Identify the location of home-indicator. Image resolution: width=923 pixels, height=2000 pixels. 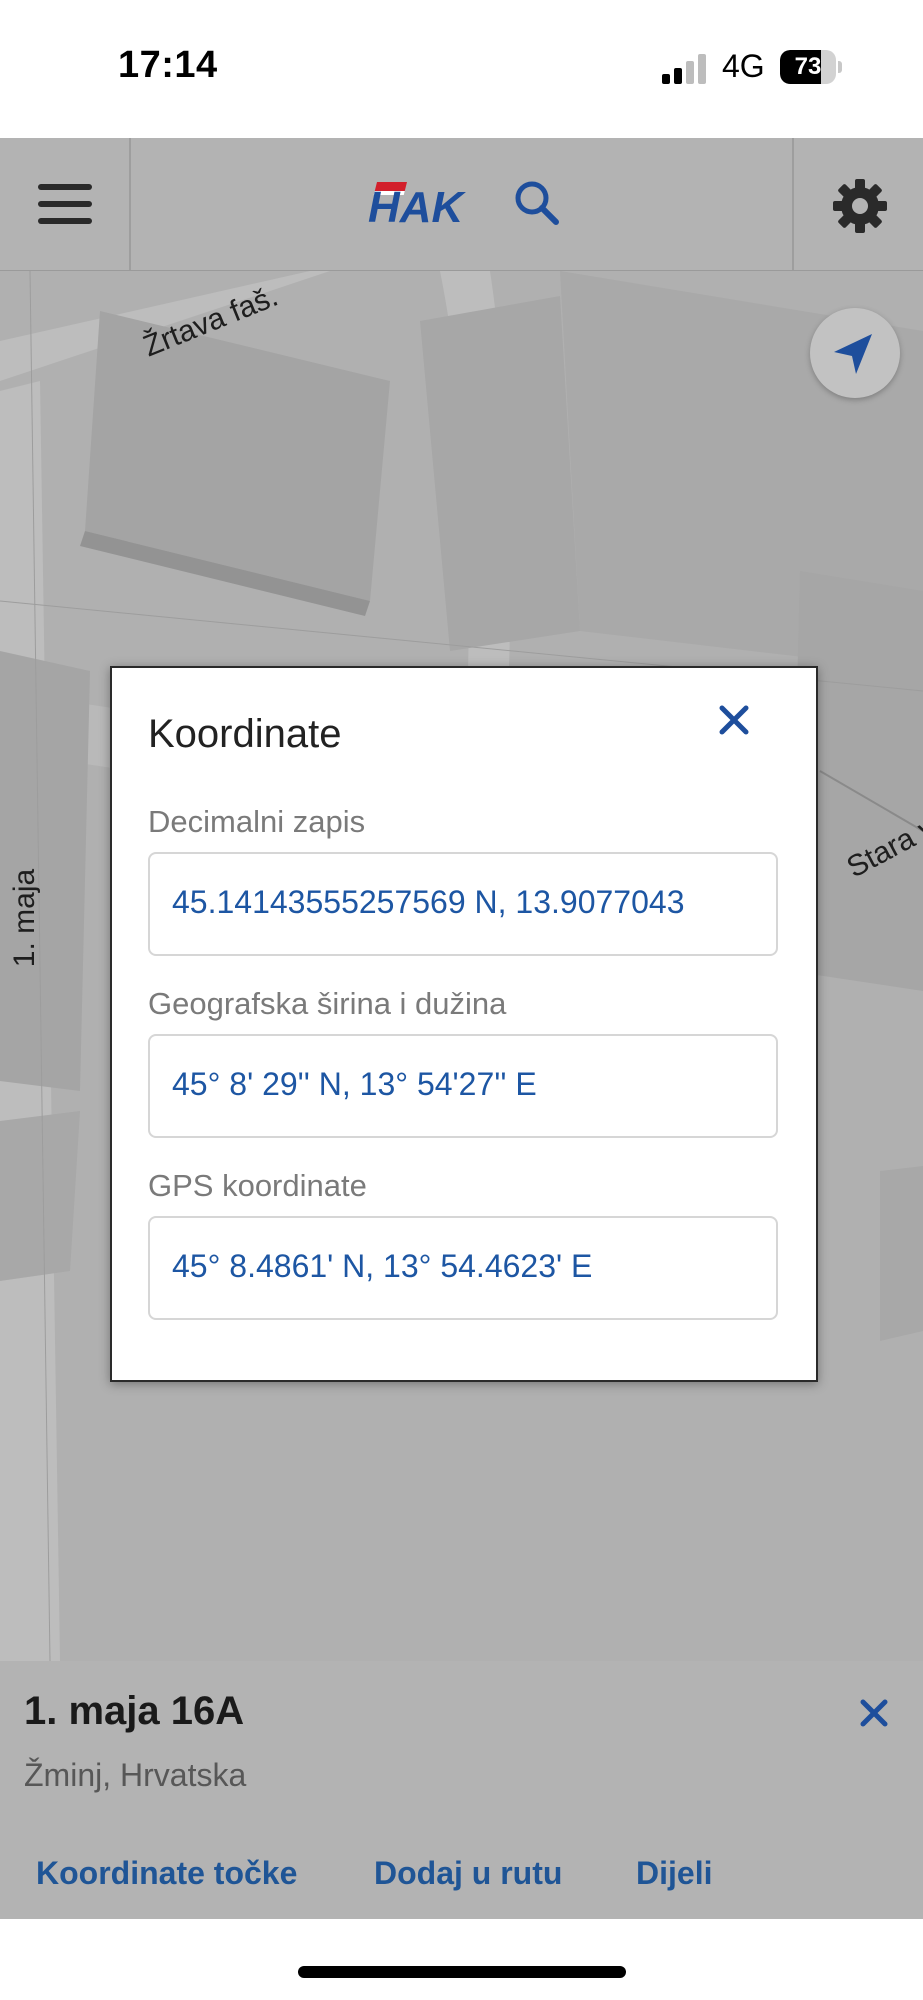
(462, 1972).